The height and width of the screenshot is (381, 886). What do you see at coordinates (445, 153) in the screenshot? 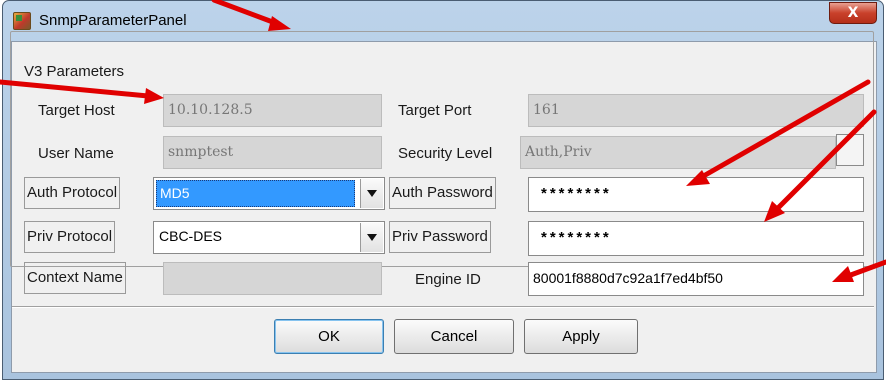
I see `security-level-label: Security Level` at bounding box center [445, 153].